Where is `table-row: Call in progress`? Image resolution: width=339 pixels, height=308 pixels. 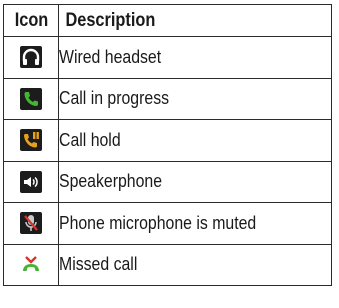
table-row: Call in progress is located at coordinates (167, 98).